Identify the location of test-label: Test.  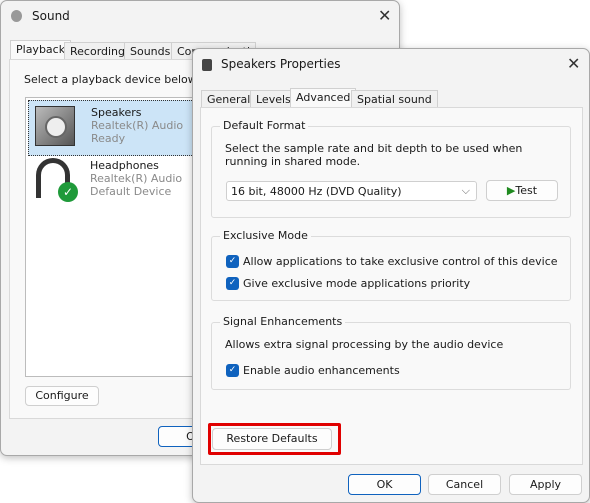
(526, 190).